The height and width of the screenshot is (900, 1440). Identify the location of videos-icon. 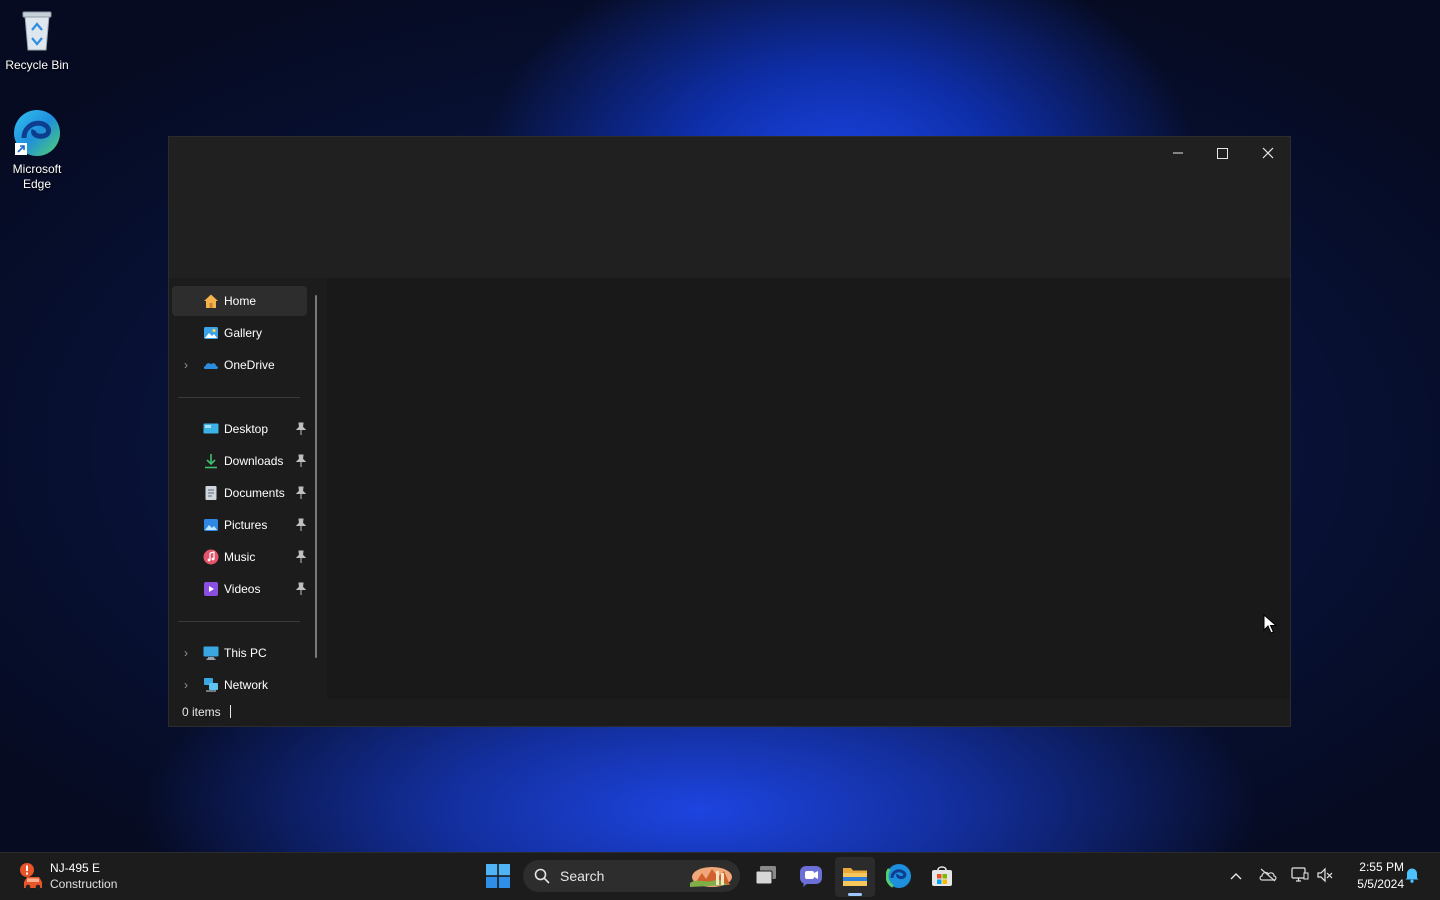
(211, 589).